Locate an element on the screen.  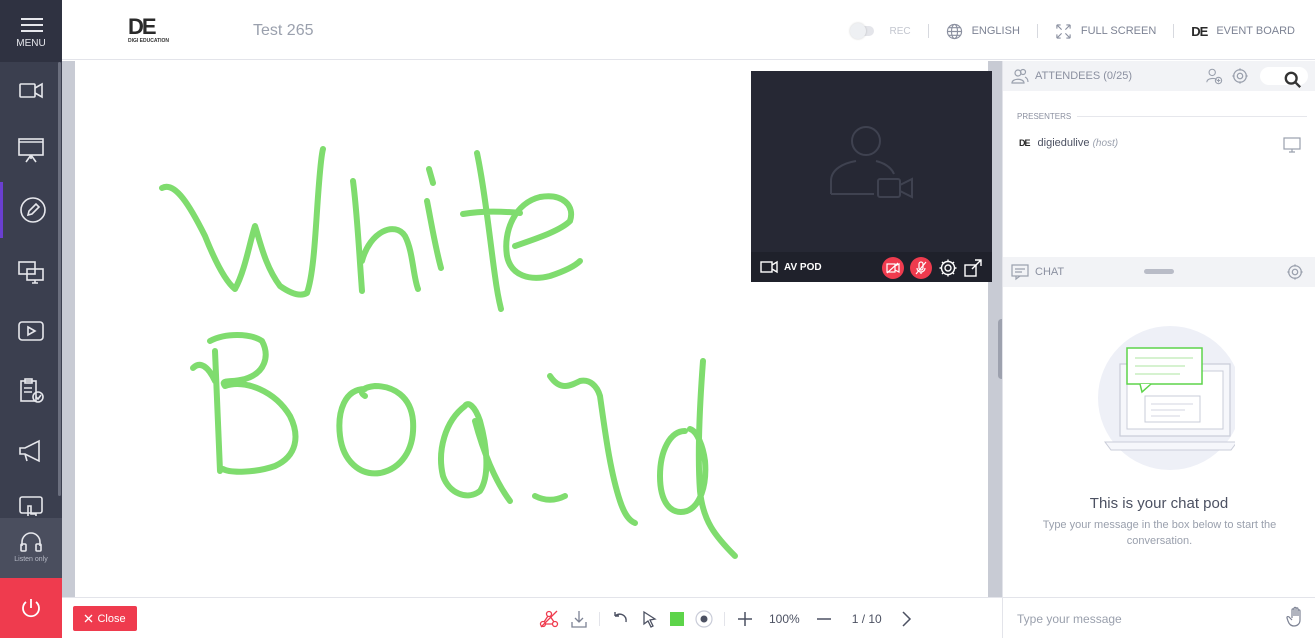
sidebar-item-polls is located at coordinates (31, 390).